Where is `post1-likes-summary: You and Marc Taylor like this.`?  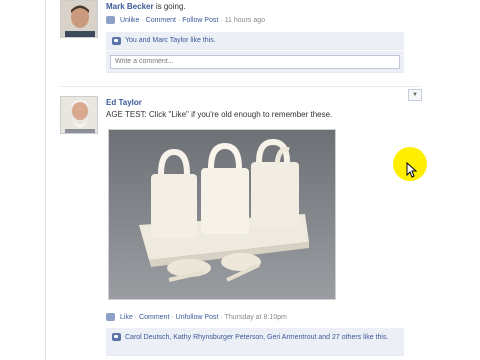
post1-likes-summary: You and Marc Taylor like this. is located at coordinates (255, 41).